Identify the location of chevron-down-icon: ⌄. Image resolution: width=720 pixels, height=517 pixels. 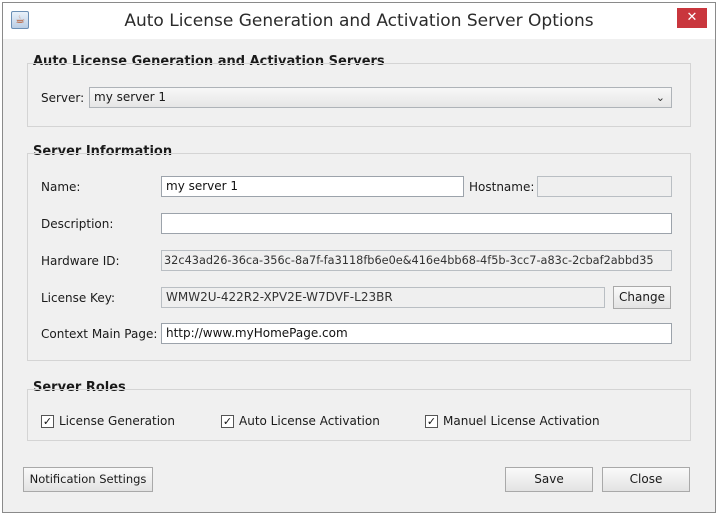
(660, 97).